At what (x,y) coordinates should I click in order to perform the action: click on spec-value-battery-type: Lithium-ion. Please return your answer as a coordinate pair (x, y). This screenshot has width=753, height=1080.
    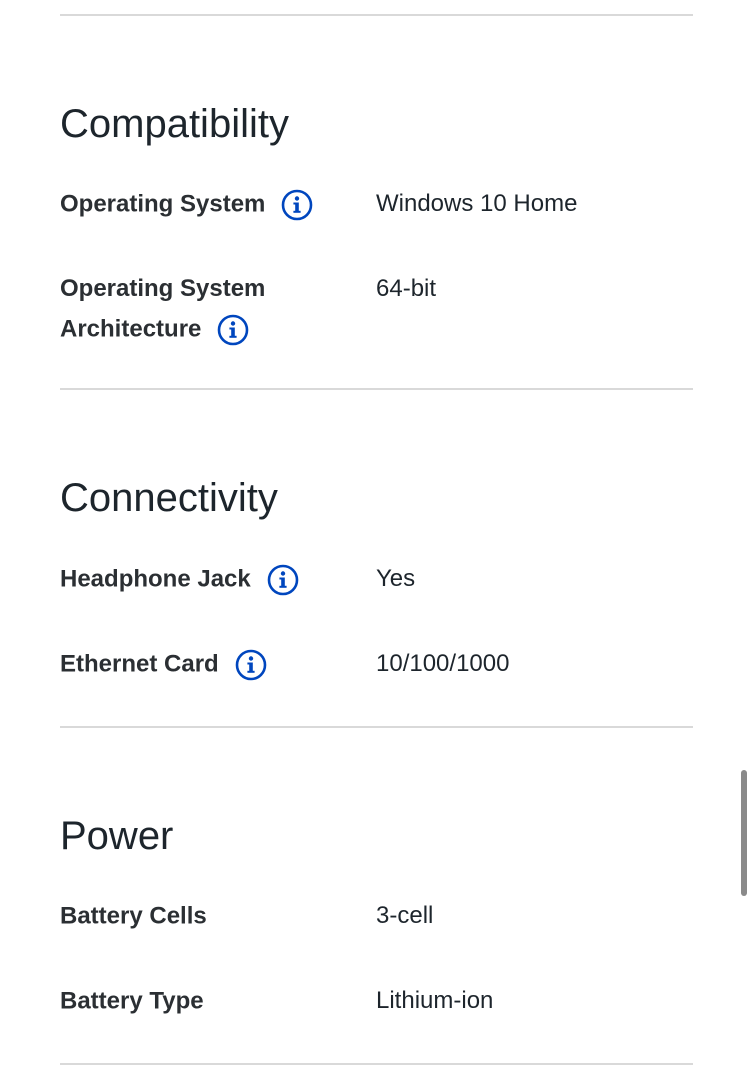
    Looking at the image, I should click on (435, 1000).